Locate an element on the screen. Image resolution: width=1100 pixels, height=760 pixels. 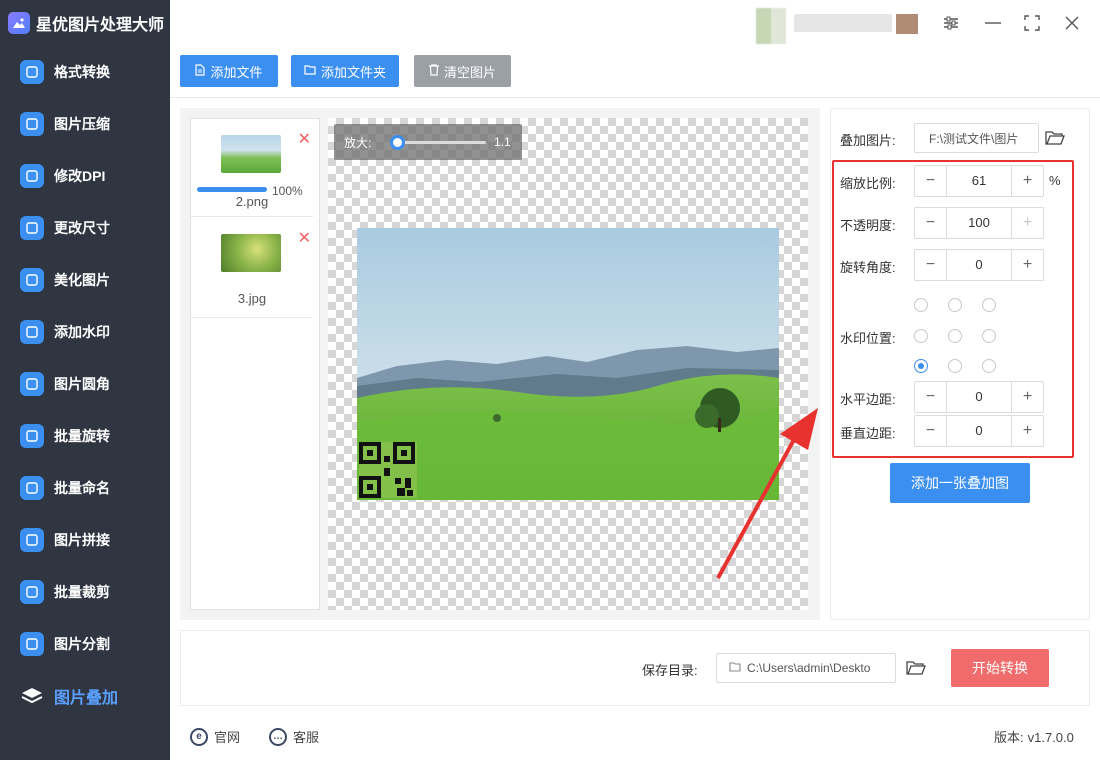
start-convert-button: 开始转换 is located at coordinates (1000, 668).